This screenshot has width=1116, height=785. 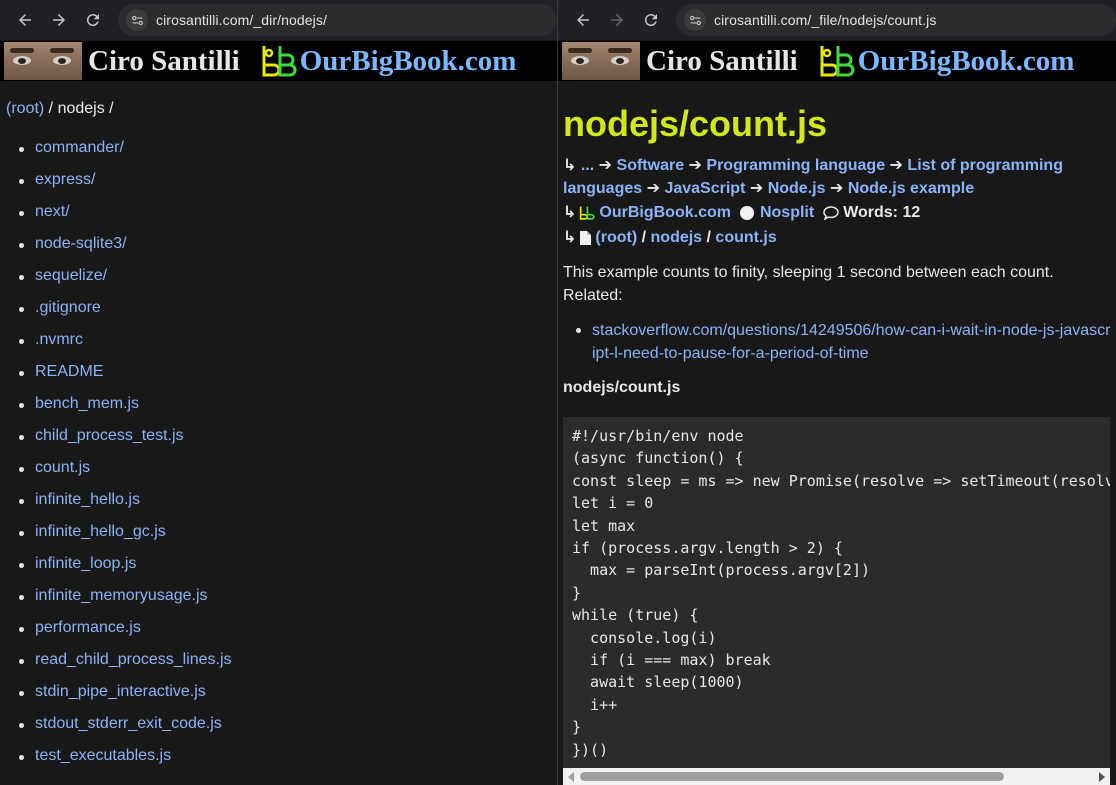 I want to click on file-link: node-sqlite3/, so click(x=81, y=244).